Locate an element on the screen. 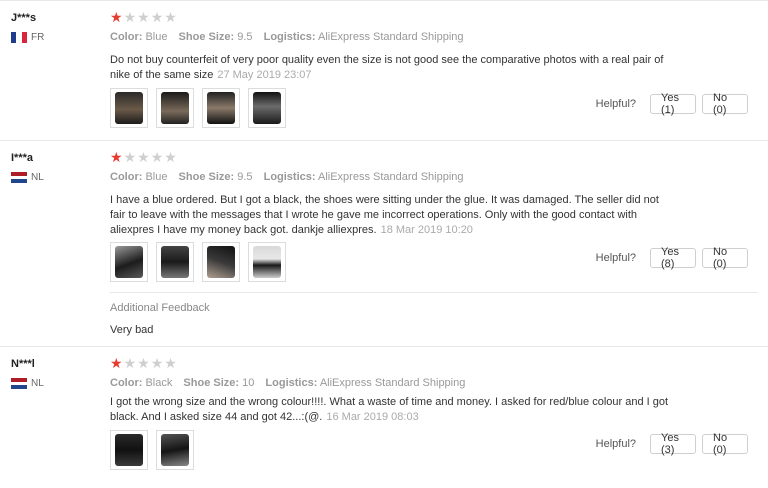 The width and height of the screenshot is (768, 488). helpful-vote: Helpful? Yes (3) No (0) is located at coordinates (671, 444).